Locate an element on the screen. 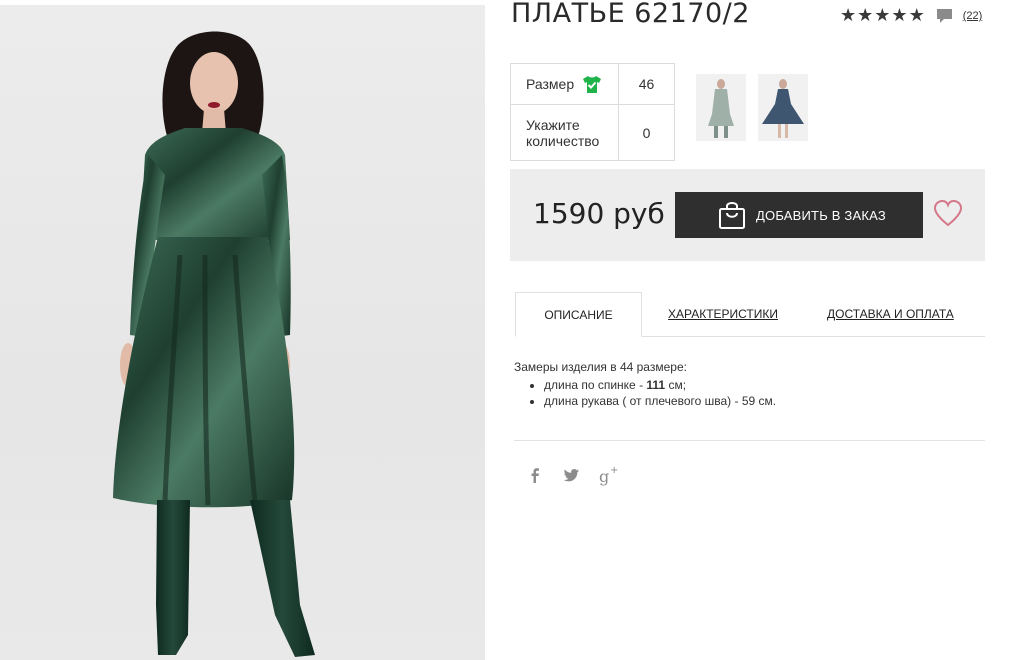  size-row: Размер 46 is located at coordinates (592, 84).